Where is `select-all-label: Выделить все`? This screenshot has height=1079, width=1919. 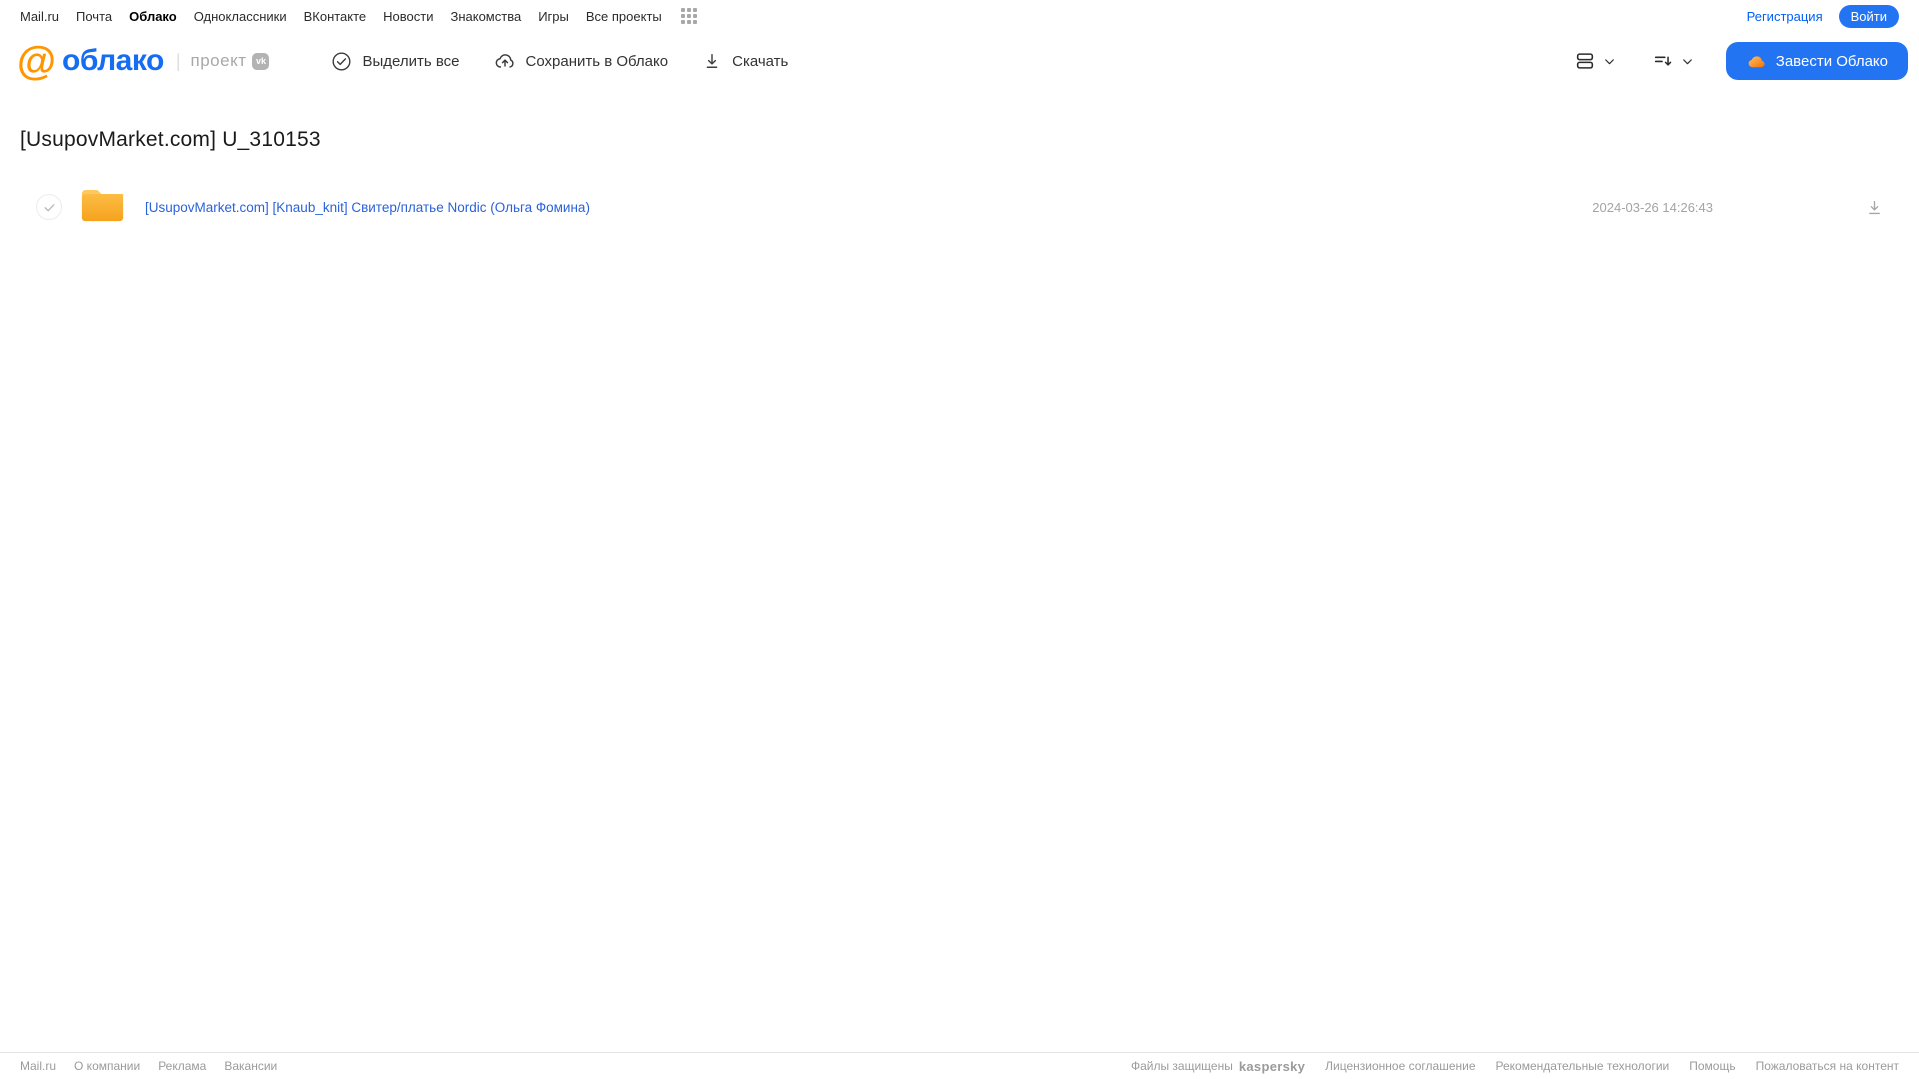 select-all-label: Выделить все is located at coordinates (411, 61).